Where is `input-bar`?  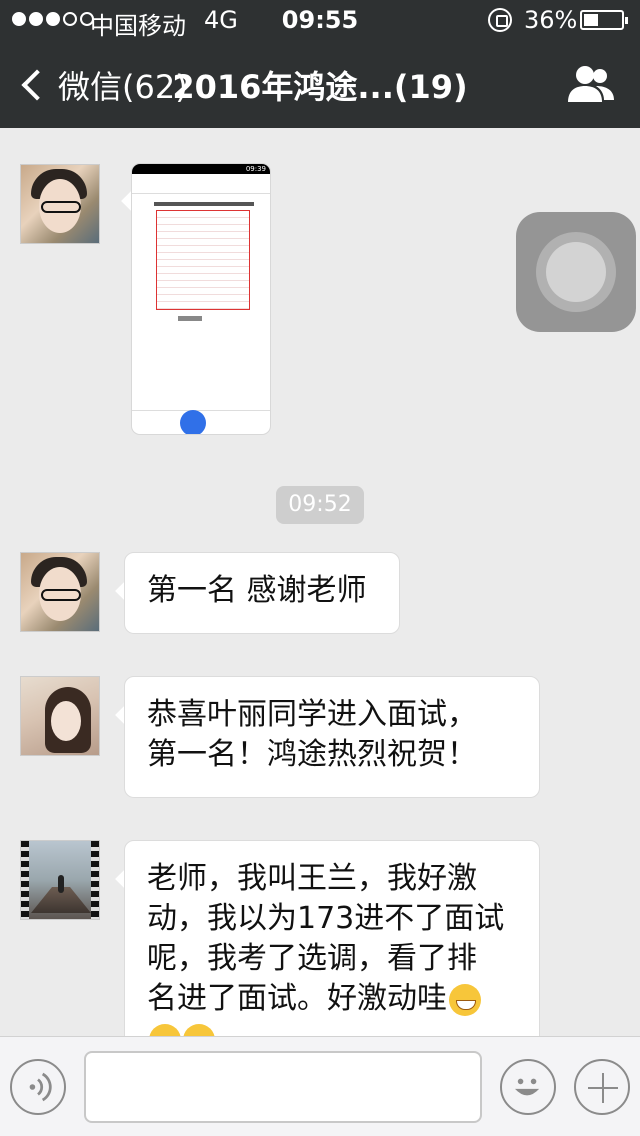
input-bar is located at coordinates (320, 1086).